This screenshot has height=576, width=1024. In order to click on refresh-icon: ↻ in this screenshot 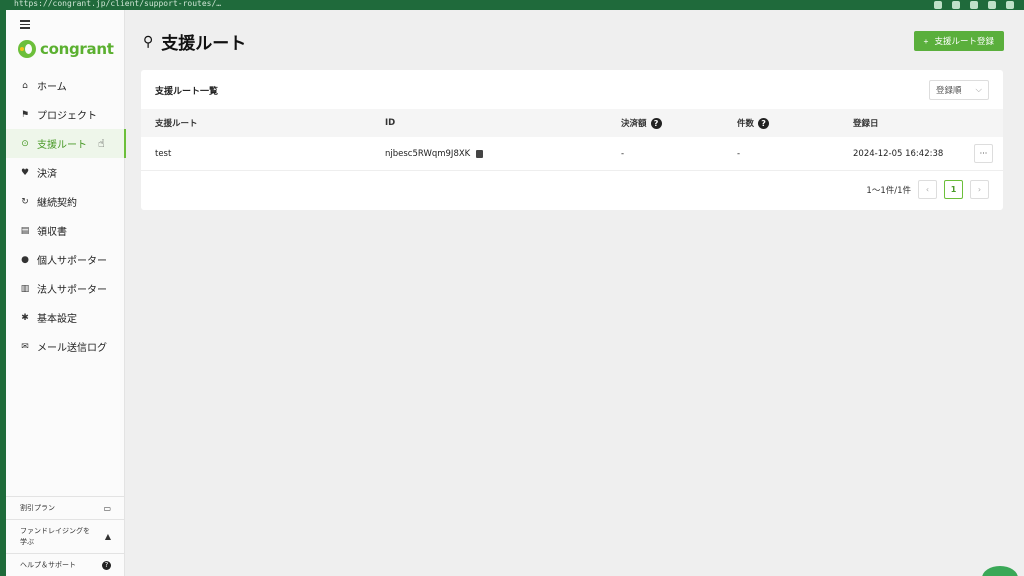, I will do `click(25, 201)`.